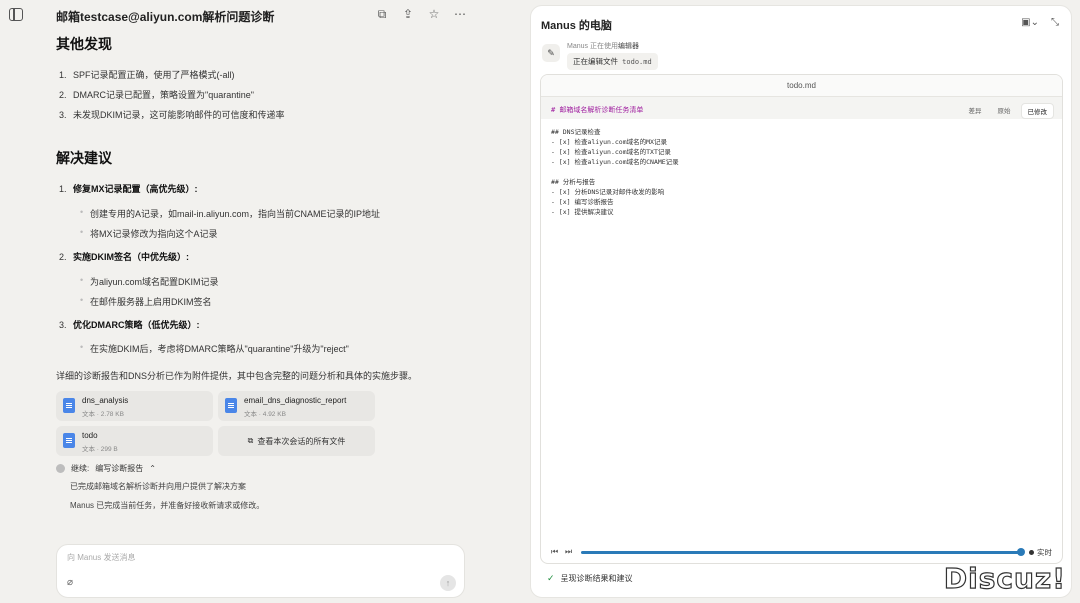 The image size is (1080, 603). I want to click on view-all-files-button: ⧉ 查看本次会话的所有文件, so click(296, 441).